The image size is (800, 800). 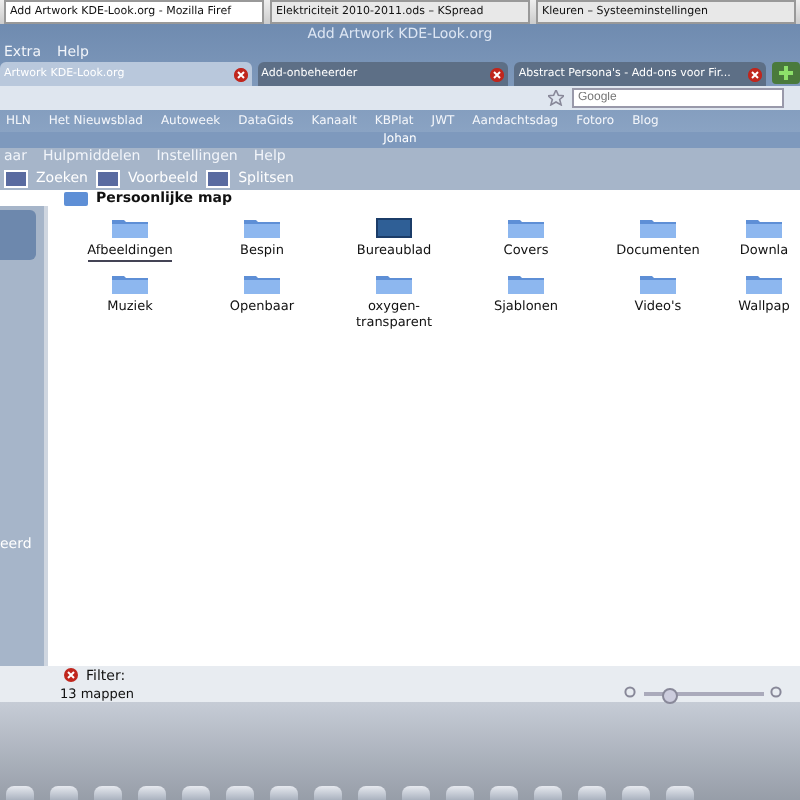 I want to click on home-icon, so click(x=76, y=198).